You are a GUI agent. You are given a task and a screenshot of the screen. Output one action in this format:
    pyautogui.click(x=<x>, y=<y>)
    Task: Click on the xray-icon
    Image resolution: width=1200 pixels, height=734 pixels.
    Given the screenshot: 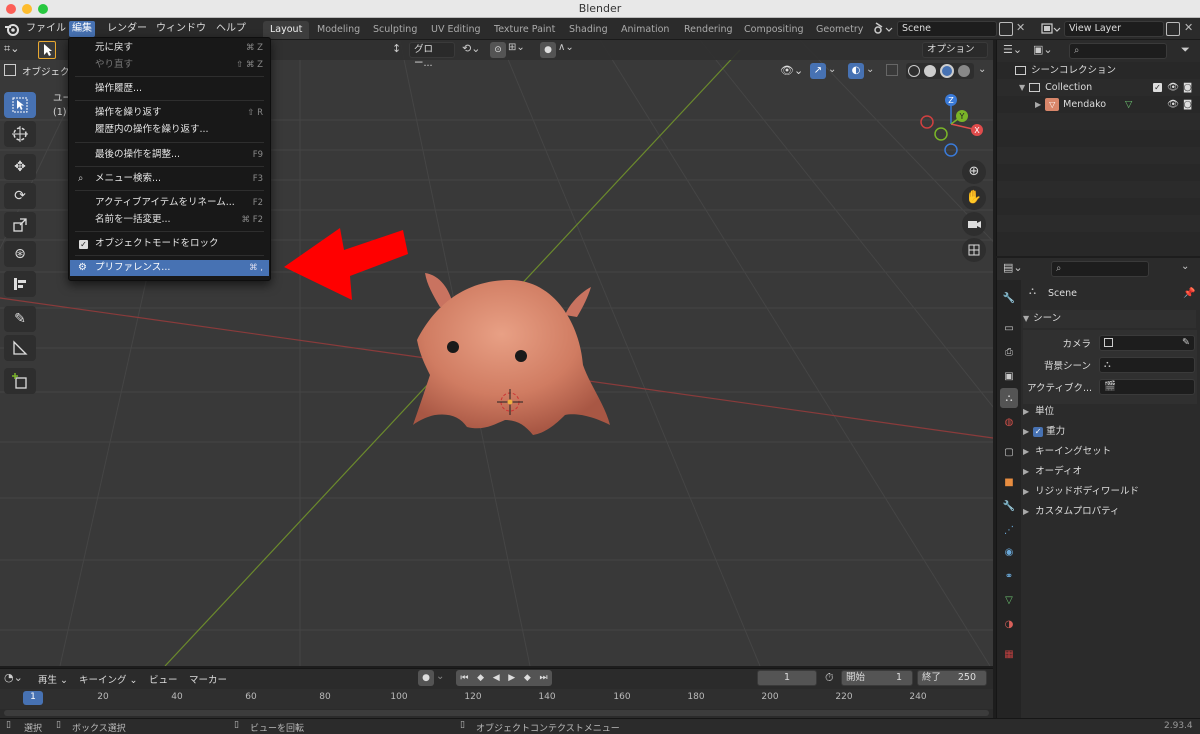 What is the action you would take?
    pyautogui.click(x=892, y=70)
    